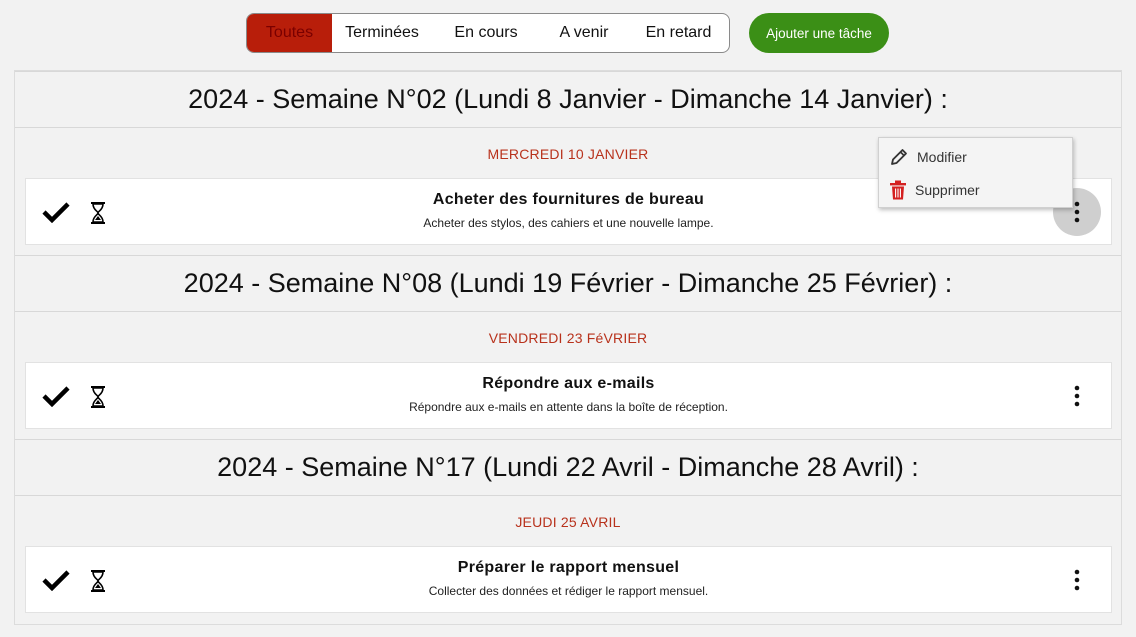 Image resolution: width=1136 pixels, height=637 pixels. Describe the element at coordinates (382, 33) in the screenshot. I see `tab-terminees: Terminées` at that location.